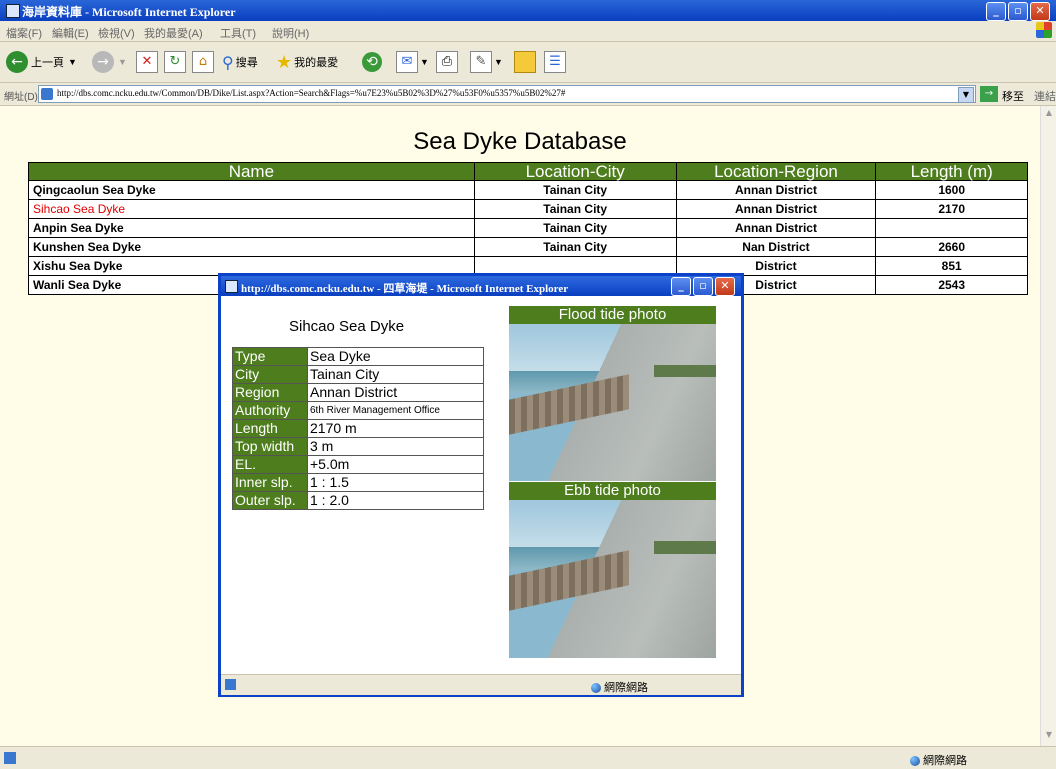  What do you see at coordinates (395, 374) in the screenshot?
I see `info-value: Tainan City` at bounding box center [395, 374].